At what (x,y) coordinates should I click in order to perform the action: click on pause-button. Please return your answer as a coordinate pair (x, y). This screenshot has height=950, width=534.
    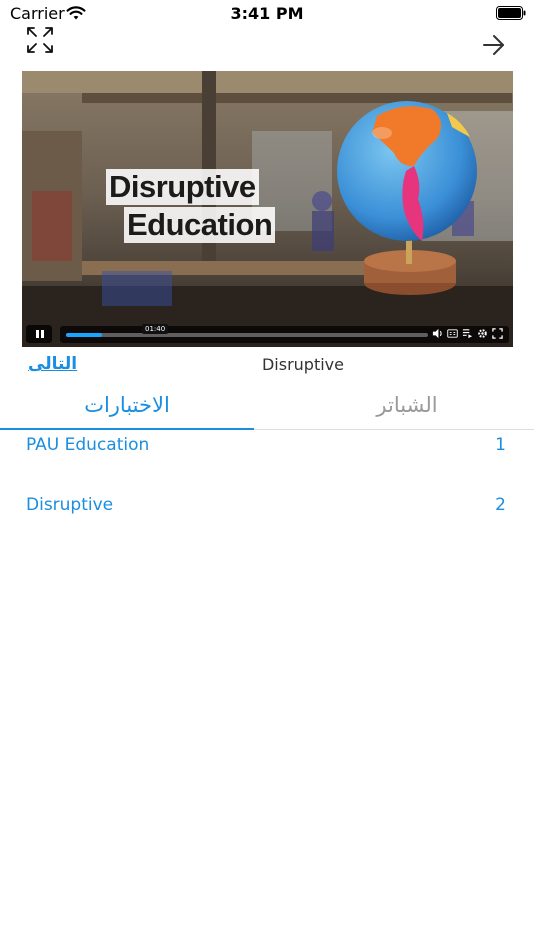
    Looking at the image, I should click on (39, 334).